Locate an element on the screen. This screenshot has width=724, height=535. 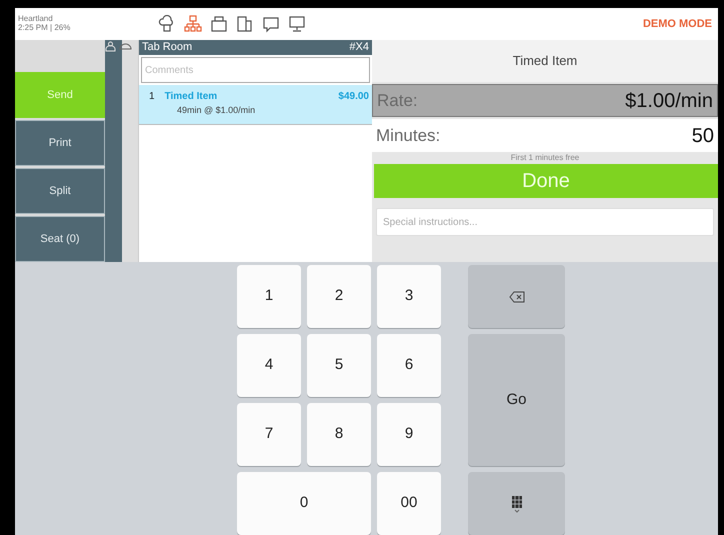
demo-mode-label: DEMO MODE is located at coordinates (677, 24).